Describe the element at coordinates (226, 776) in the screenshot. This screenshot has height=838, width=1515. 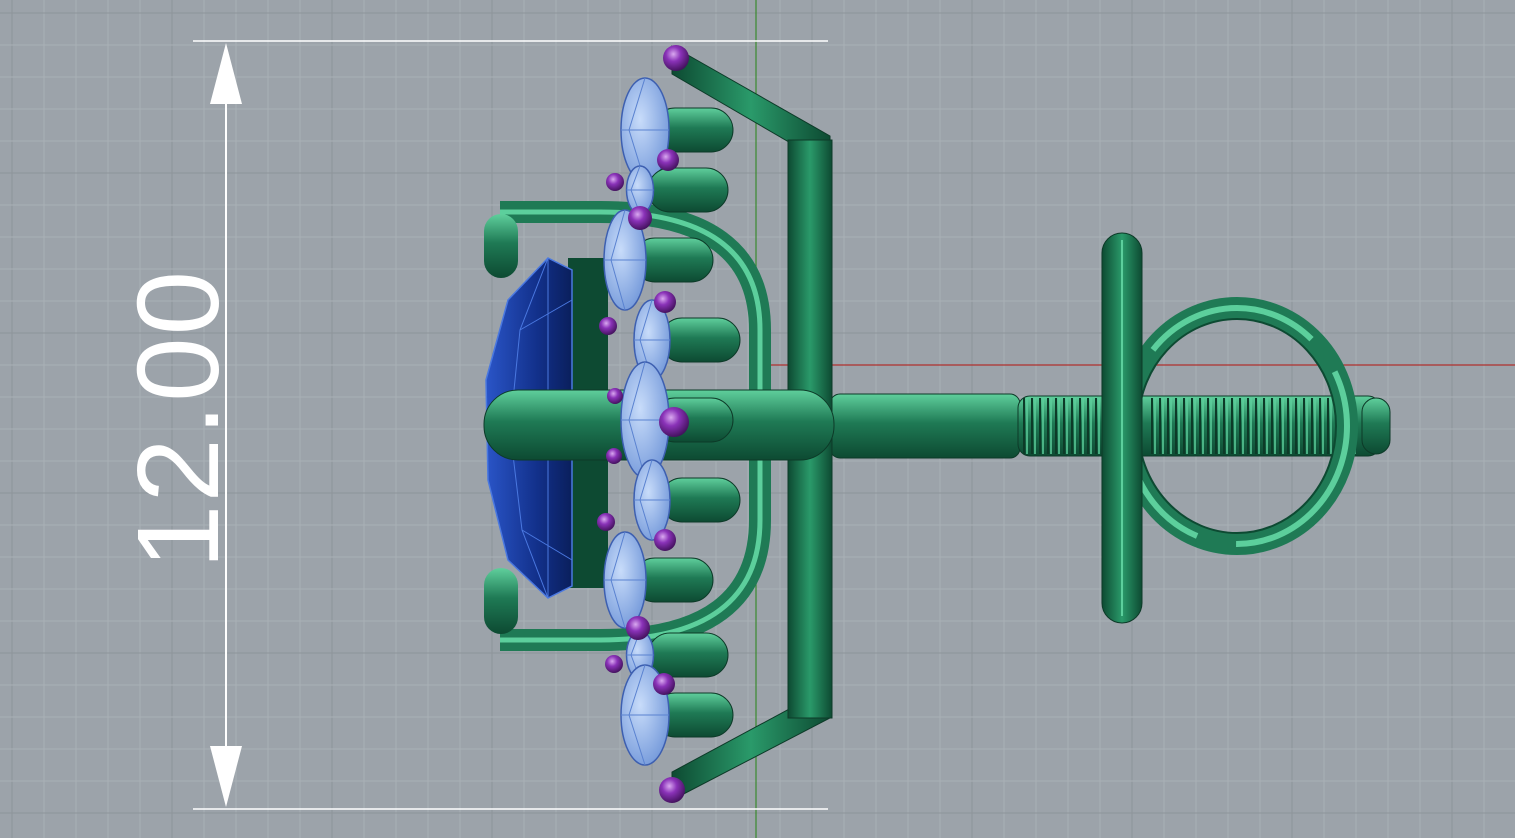
I see `dimension-arrow-down-icon` at that location.